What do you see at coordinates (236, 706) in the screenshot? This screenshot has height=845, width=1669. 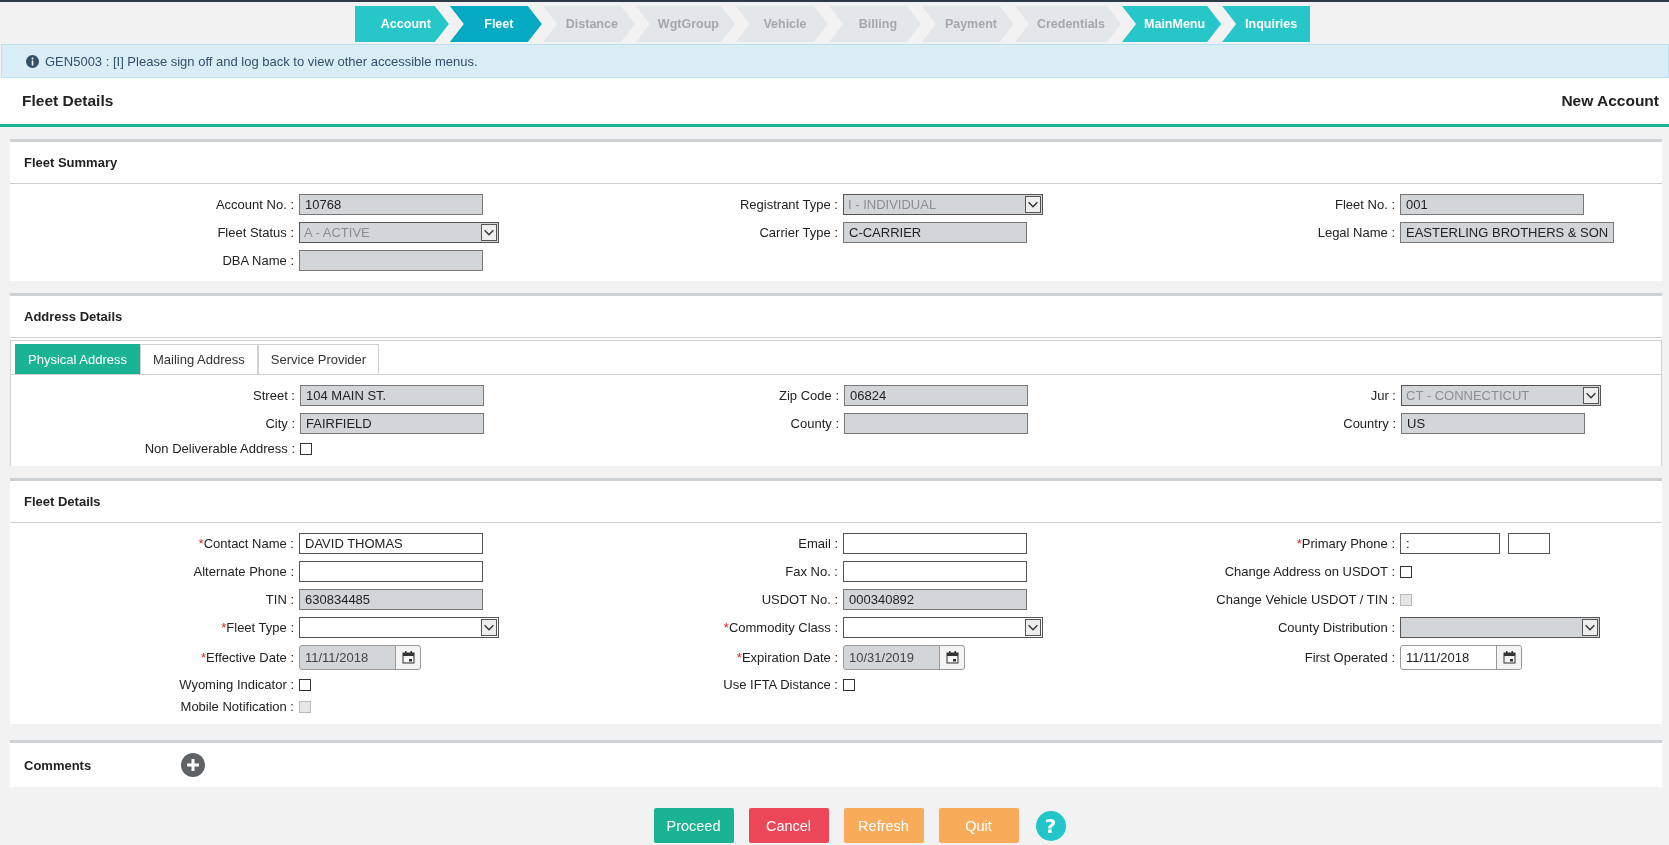 I see `field-label: Mobile Notification :` at bounding box center [236, 706].